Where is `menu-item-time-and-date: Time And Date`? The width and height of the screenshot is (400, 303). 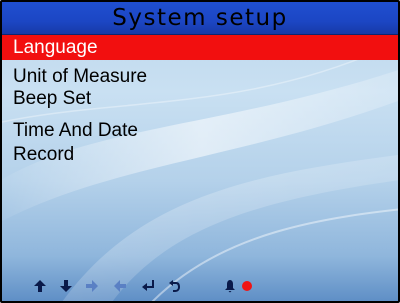
menu-item-time-and-date: Time And Date is located at coordinates (200, 130).